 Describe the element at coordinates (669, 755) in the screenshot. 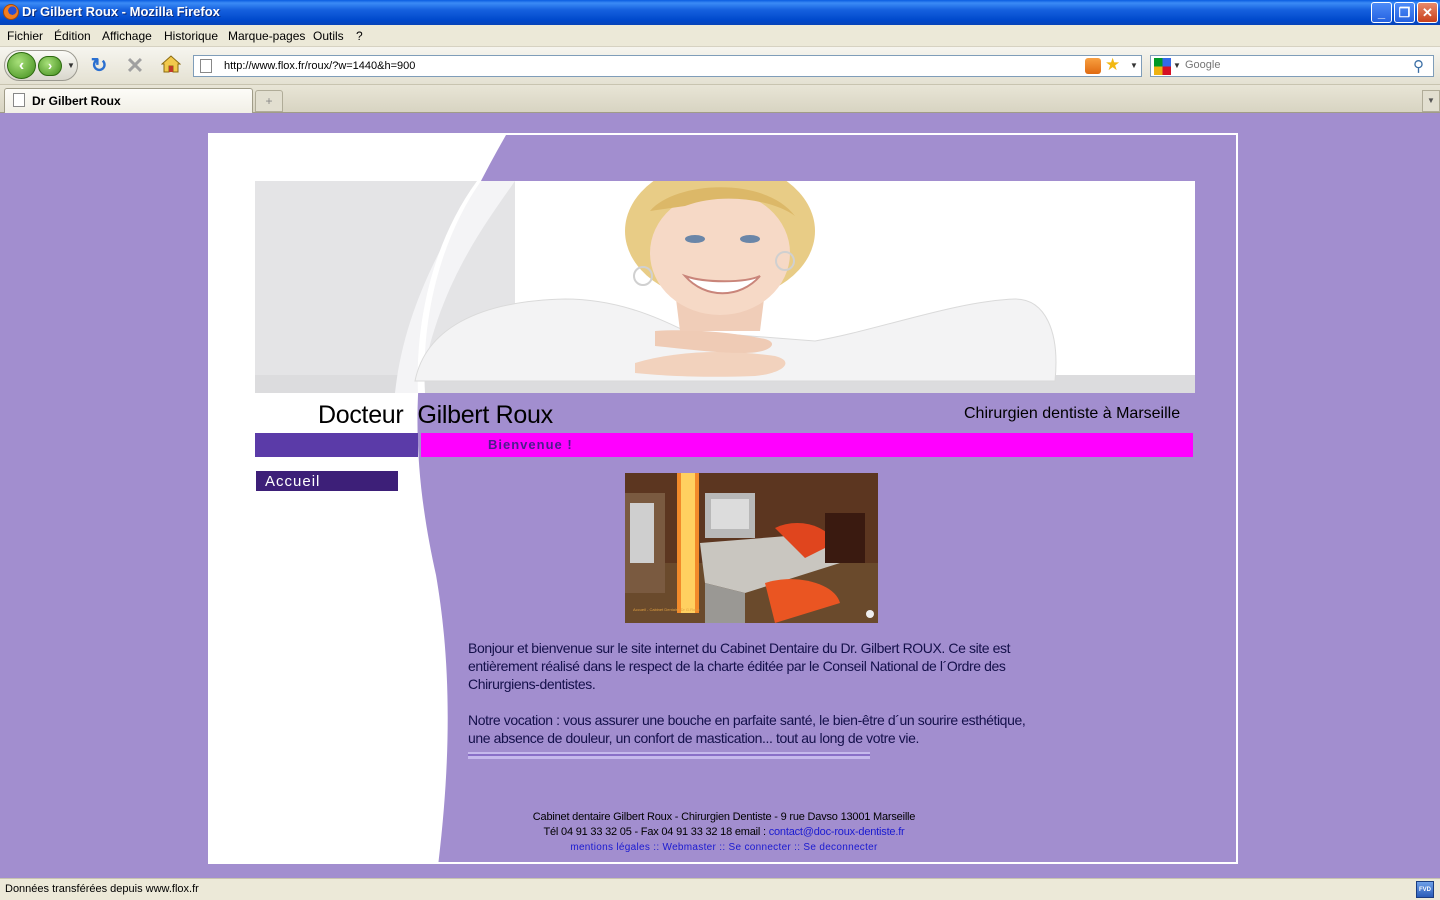

I see `content-divider` at that location.